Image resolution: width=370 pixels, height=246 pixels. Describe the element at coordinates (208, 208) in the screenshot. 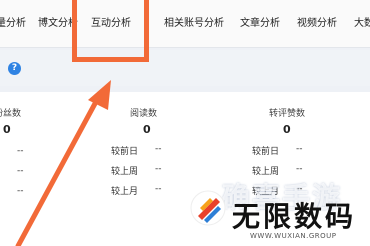

I see `watermark-logo-icon` at that location.